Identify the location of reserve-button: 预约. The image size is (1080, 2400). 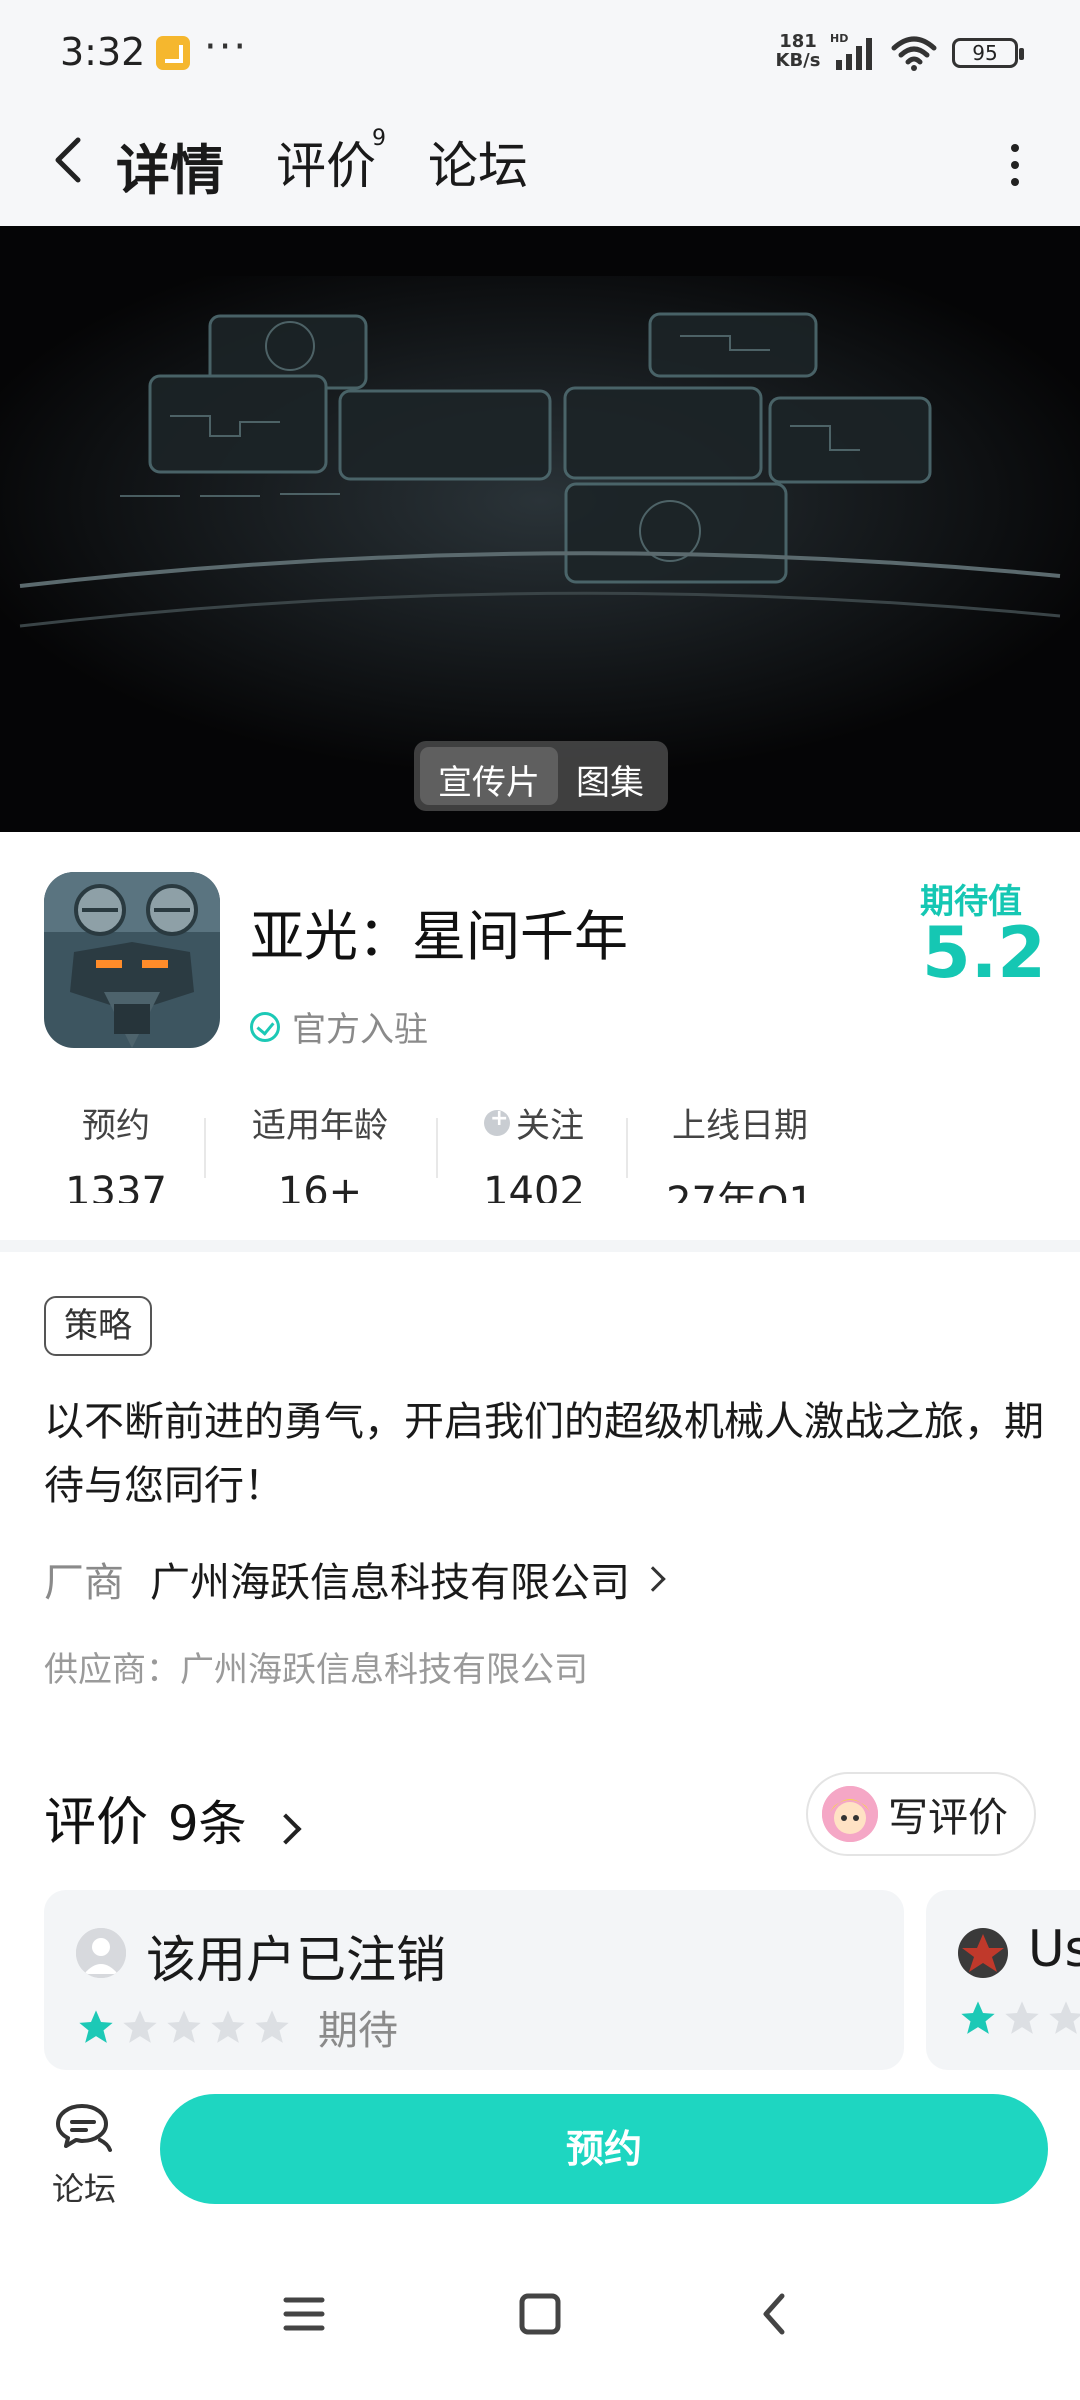
(604, 2149).